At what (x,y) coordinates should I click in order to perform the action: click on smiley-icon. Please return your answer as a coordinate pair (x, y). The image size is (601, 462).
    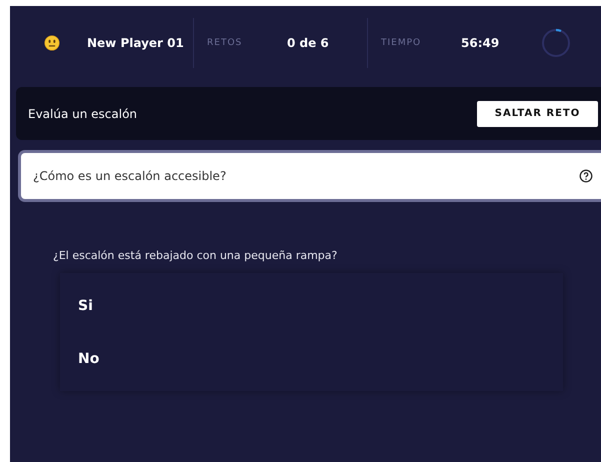
    Looking at the image, I should click on (52, 43).